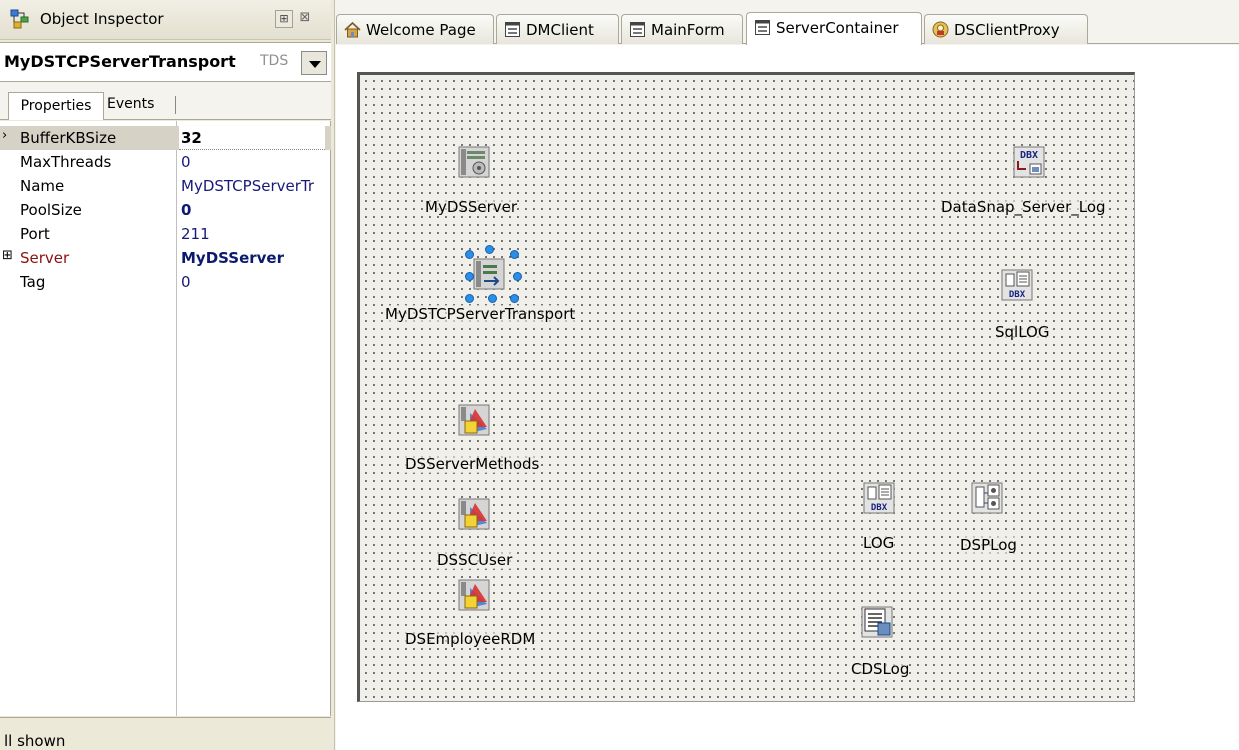  I want to click on tab-mainform: MainForm, so click(682, 29).